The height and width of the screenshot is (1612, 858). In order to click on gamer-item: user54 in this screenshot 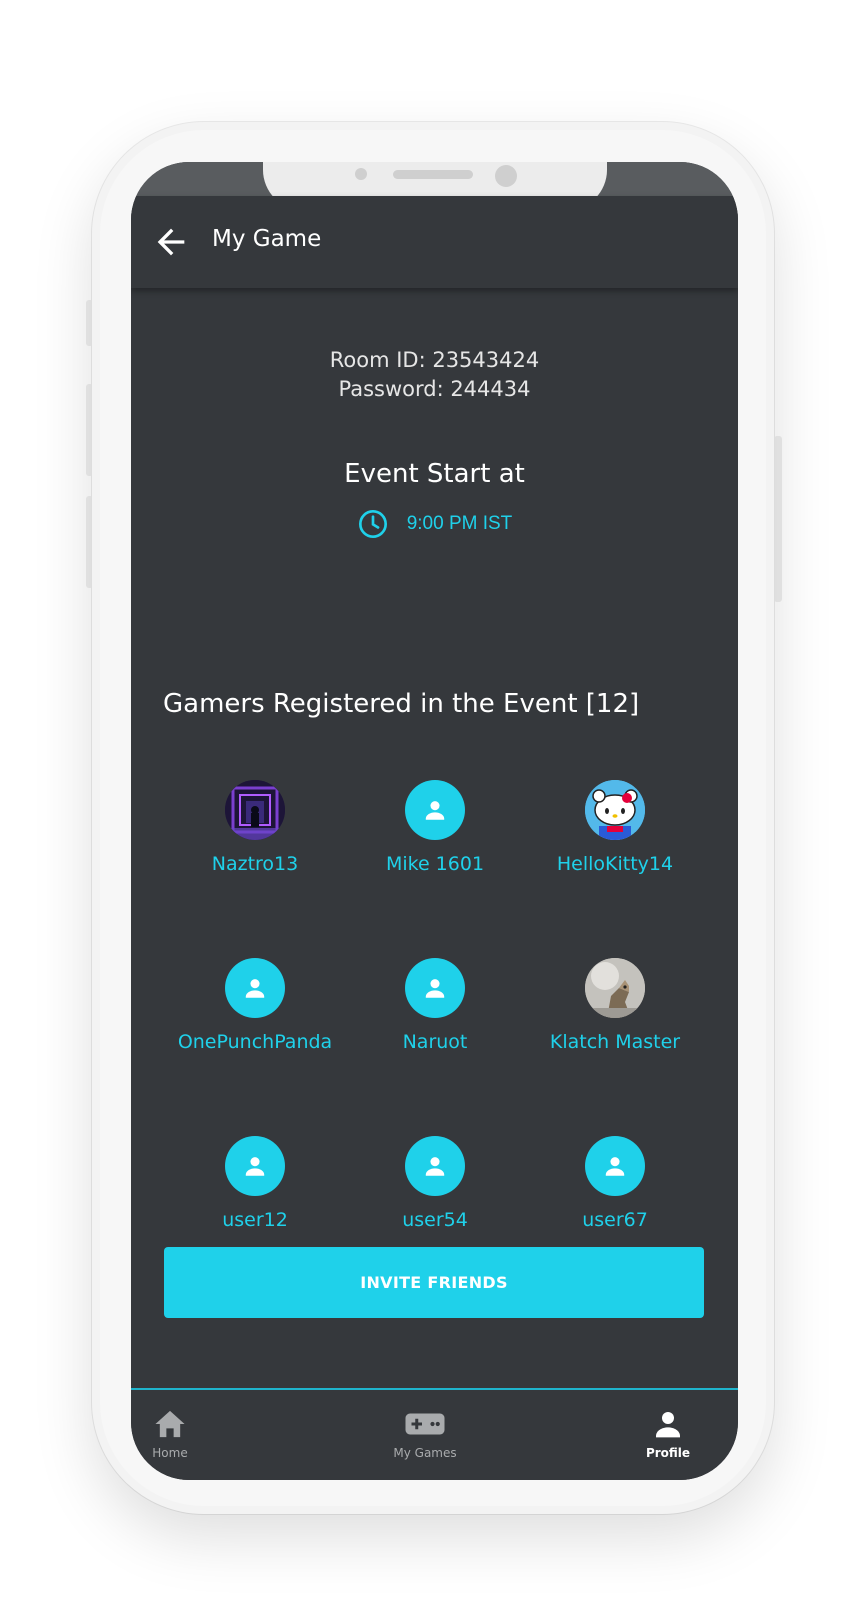, I will do `click(435, 1184)`.